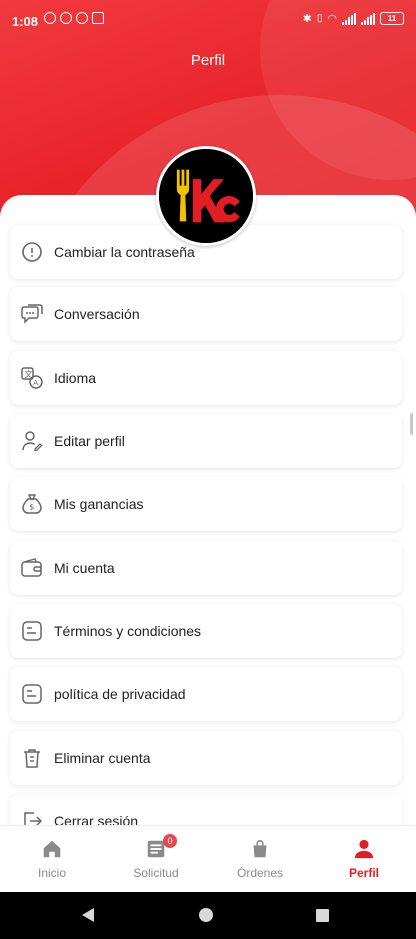 The width and height of the screenshot is (416, 939). I want to click on menu-item-label: Mi cuenta, so click(84, 568).